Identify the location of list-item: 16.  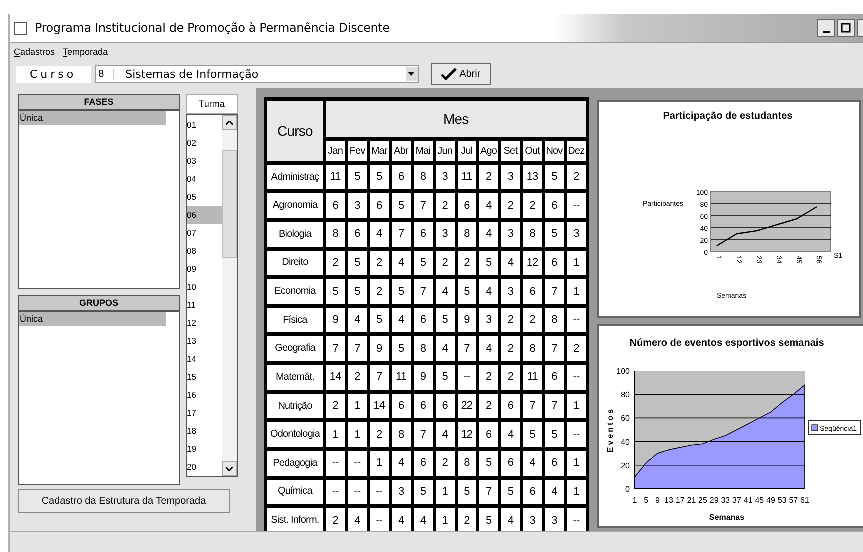
(204, 395).